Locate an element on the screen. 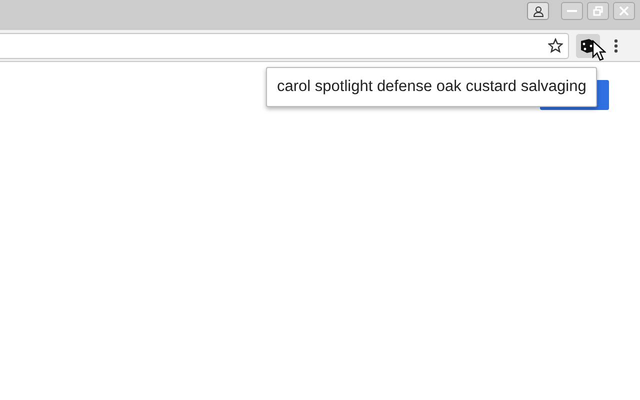 Image resolution: width=640 pixels, height=400 pixels. cursor-icon is located at coordinates (599, 51).